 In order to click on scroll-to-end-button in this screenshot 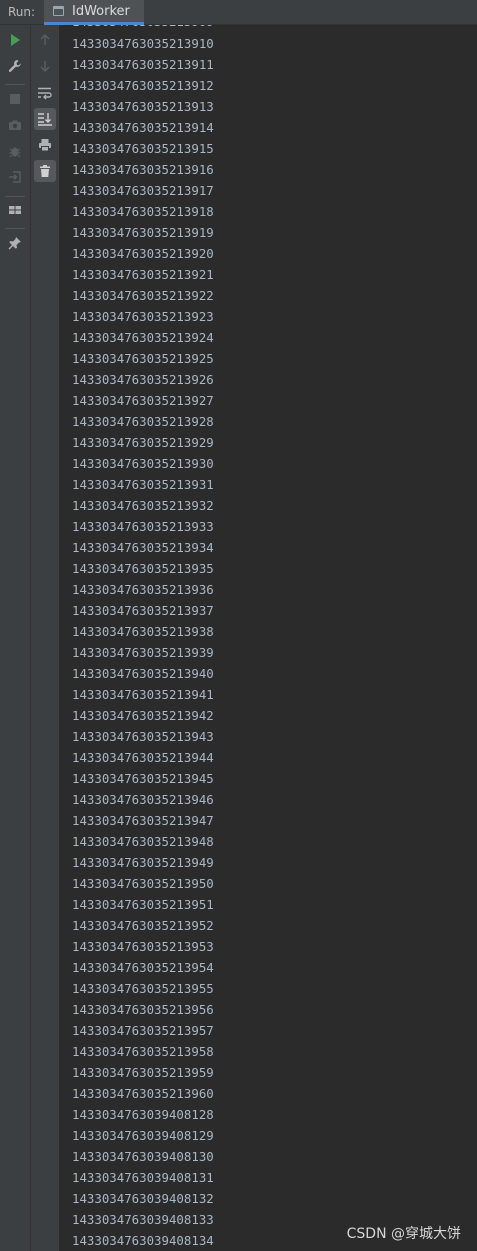, I will do `click(45, 119)`.